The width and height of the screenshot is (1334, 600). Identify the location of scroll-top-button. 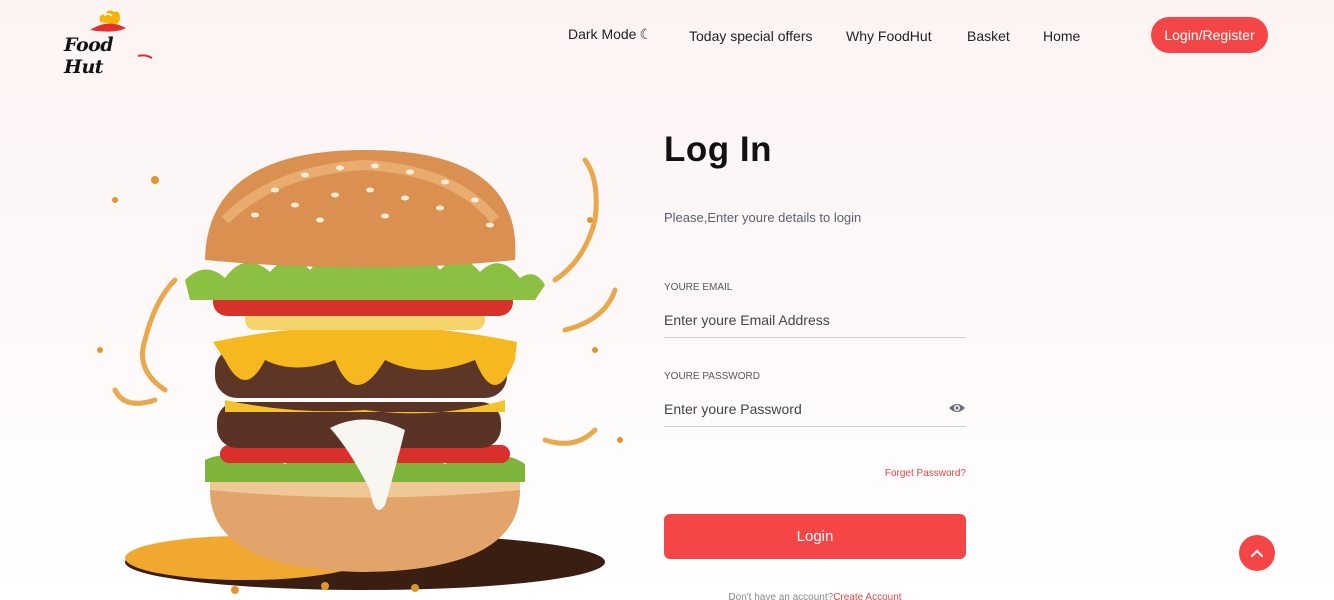
(1257, 553).